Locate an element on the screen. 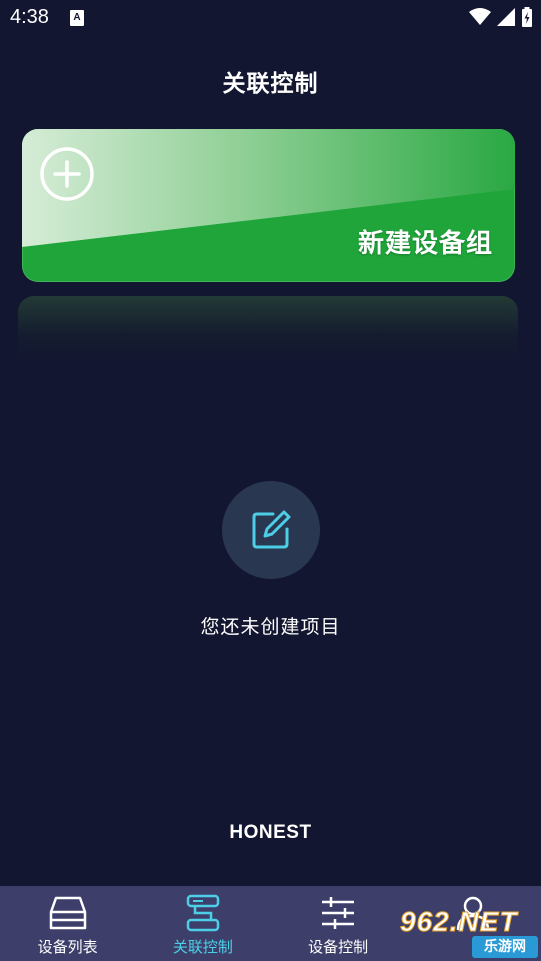  watermark-bottom-text: 乐游网 is located at coordinates (505, 947).